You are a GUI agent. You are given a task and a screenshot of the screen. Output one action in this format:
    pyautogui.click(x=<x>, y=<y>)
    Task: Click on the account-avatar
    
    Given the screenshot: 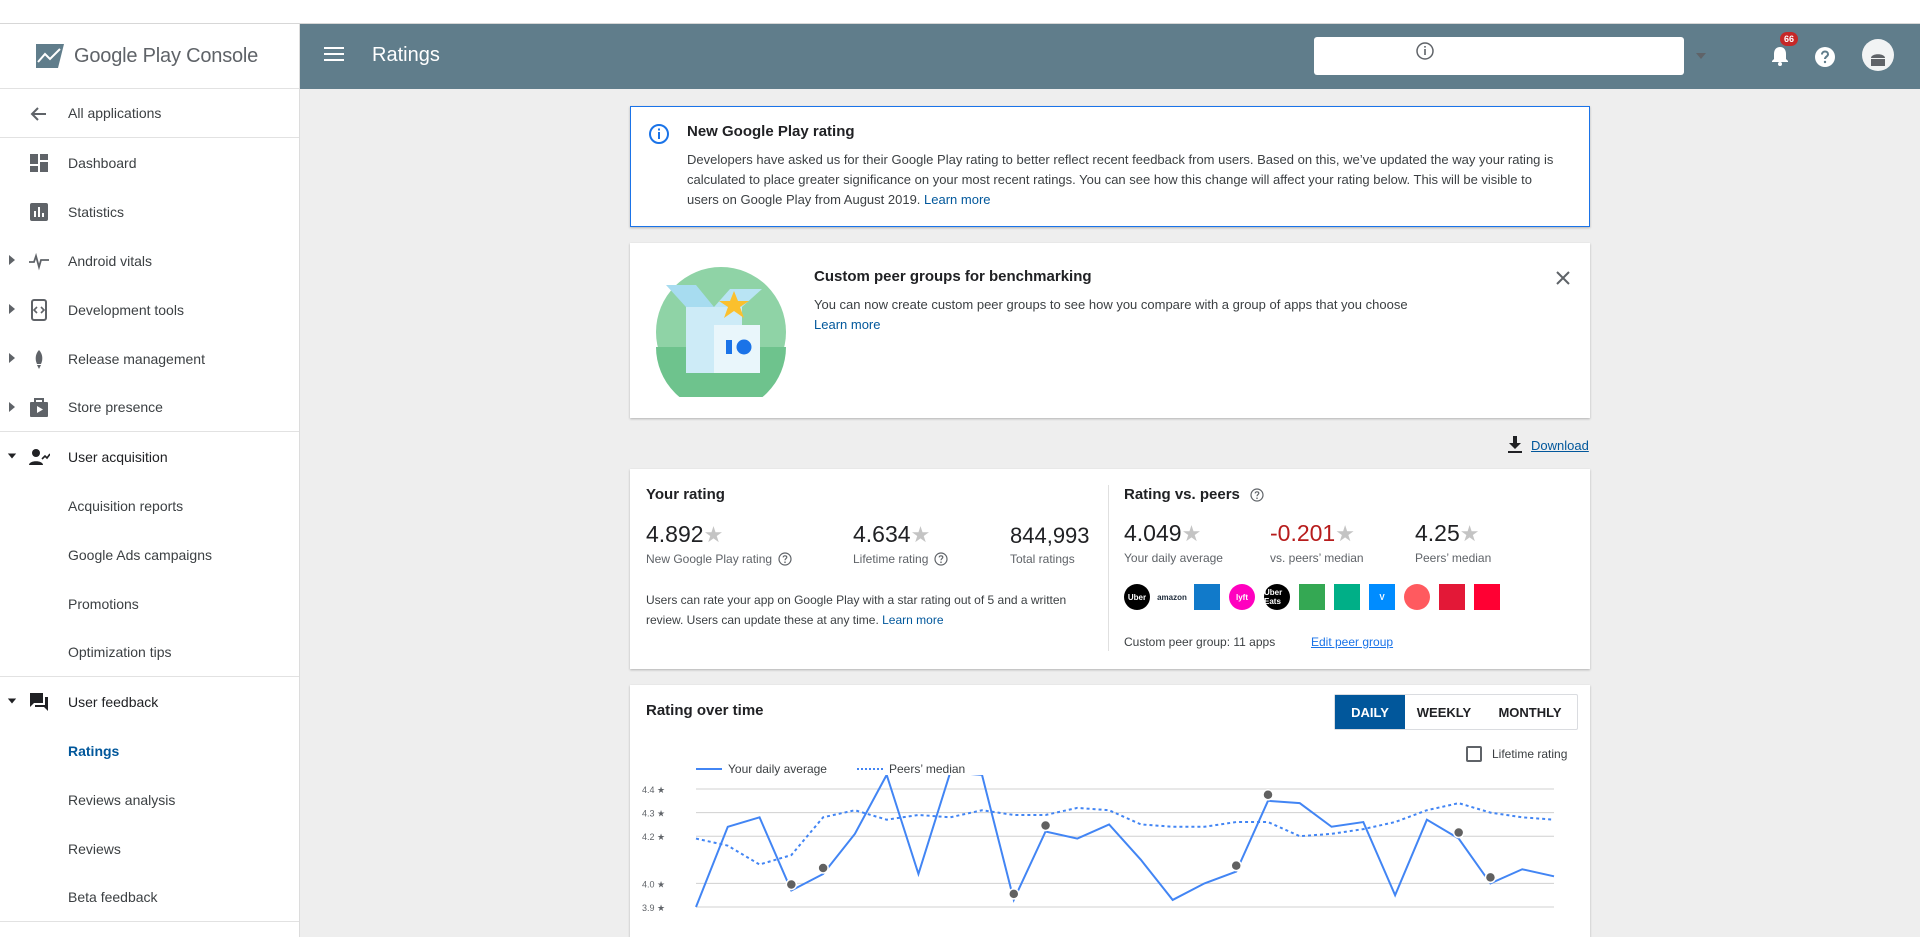 What is the action you would take?
    pyautogui.click(x=1878, y=55)
    